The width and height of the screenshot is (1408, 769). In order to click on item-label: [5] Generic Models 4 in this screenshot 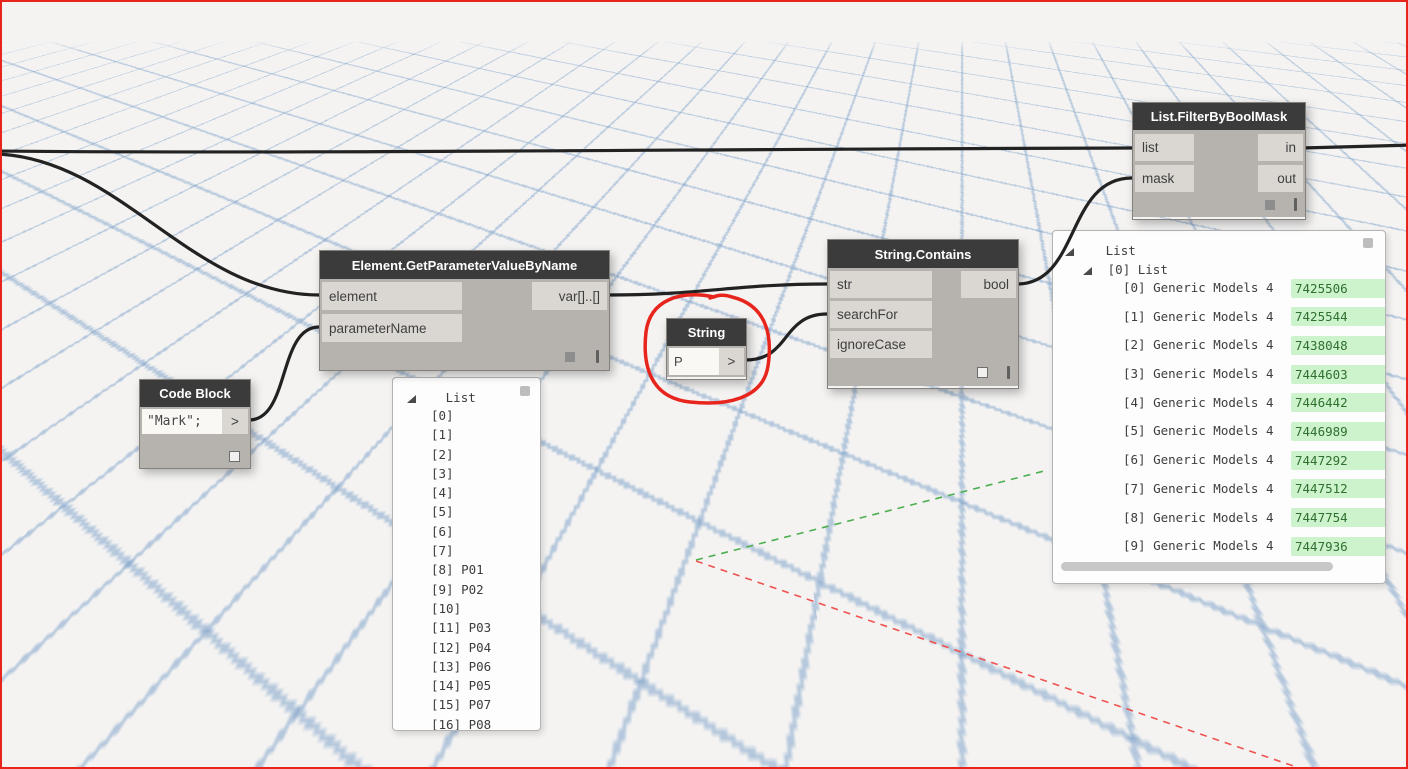, I will do `click(1198, 431)`.